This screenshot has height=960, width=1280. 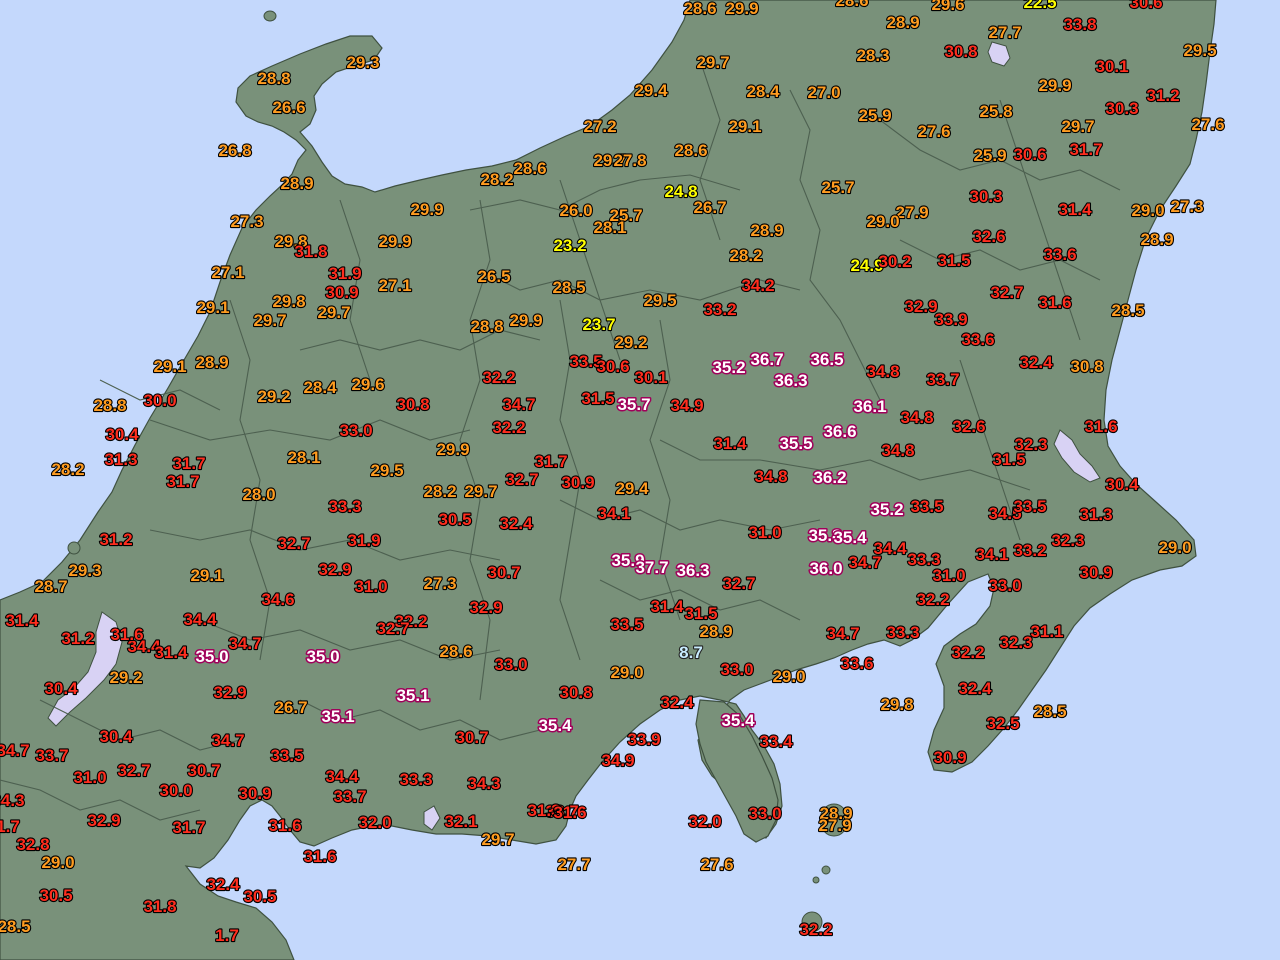 What do you see at coordinates (320, 387) in the screenshot?
I see `temperature-label: 28.4` at bounding box center [320, 387].